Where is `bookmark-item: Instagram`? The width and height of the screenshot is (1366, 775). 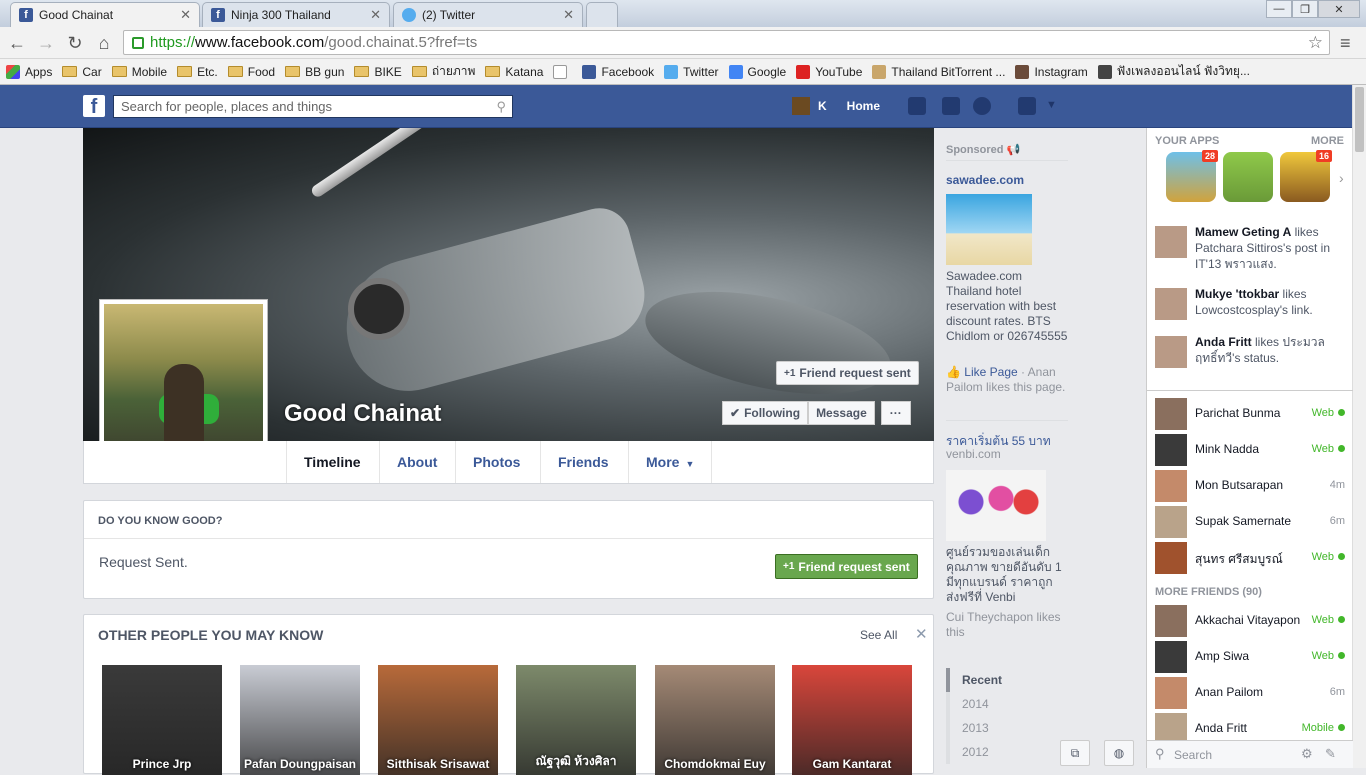 bookmark-item: Instagram is located at coordinates (1051, 71).